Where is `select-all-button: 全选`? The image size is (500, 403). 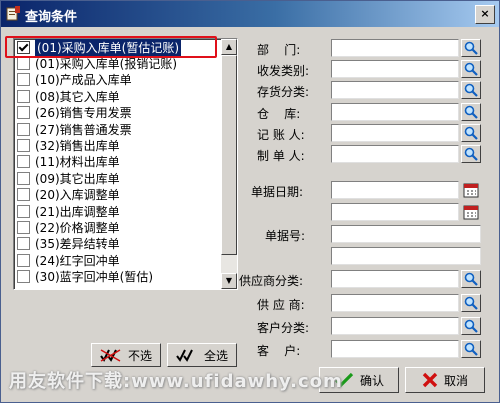
select-all-button: 全选 is located at coordinates (202, 355).